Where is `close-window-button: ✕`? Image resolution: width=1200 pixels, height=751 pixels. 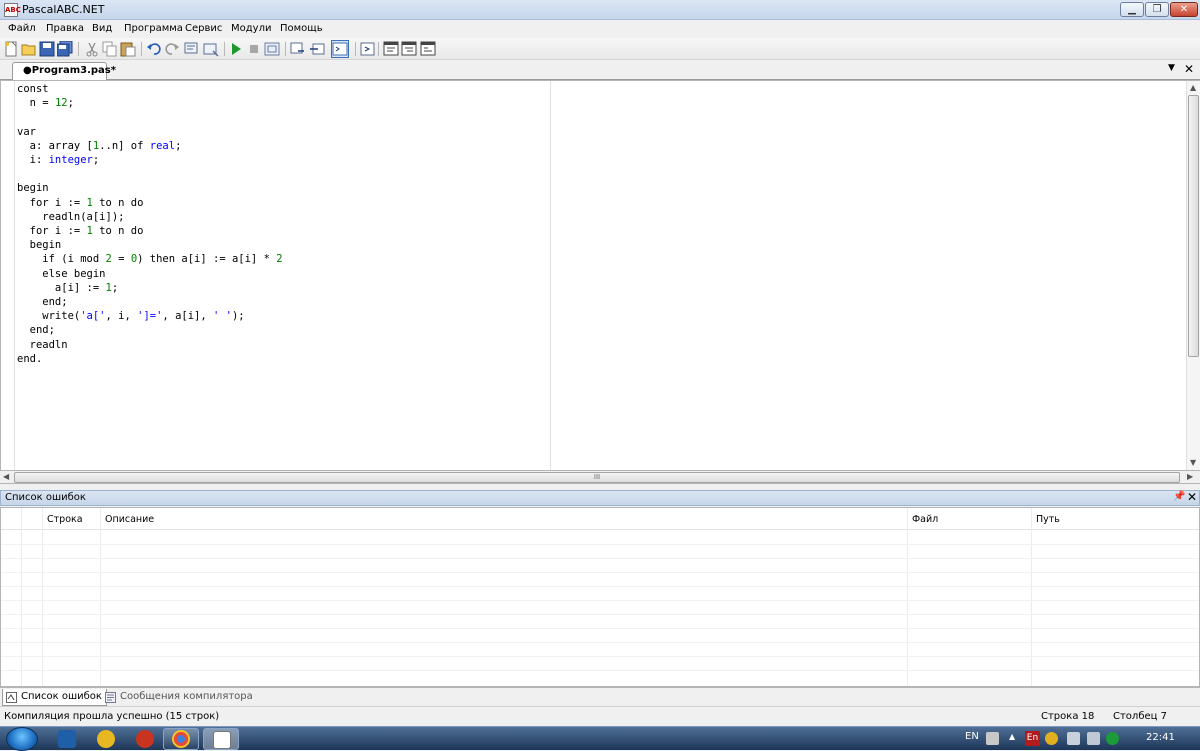 close-window-button: ✕ is located at coordinates (1184, 9).